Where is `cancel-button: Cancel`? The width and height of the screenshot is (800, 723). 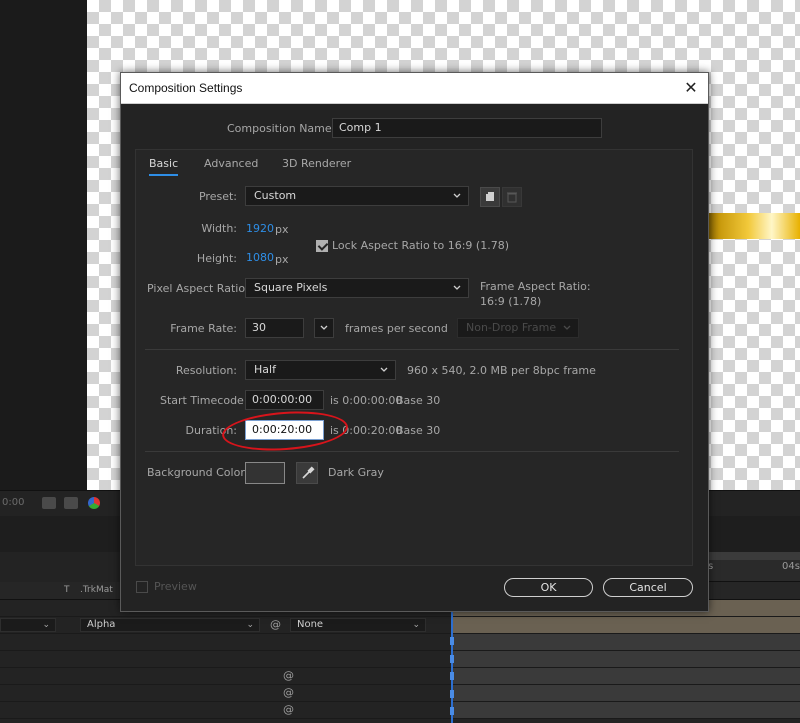 cancel-button: Cancel is located at coordinates (648, 587).